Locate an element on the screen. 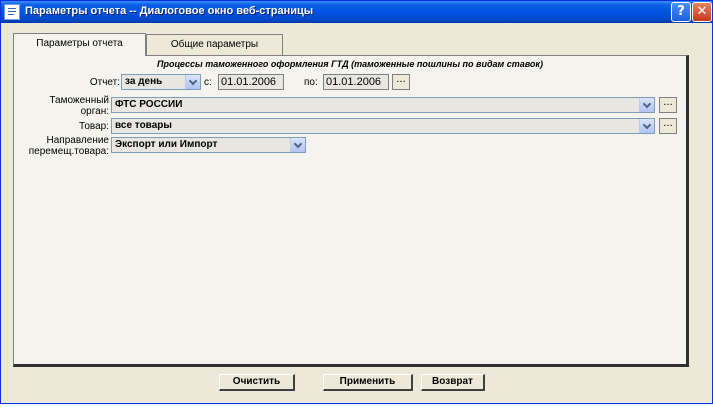  direction-label: Направление перемещ.товара: is located at coordinates (66, 146).